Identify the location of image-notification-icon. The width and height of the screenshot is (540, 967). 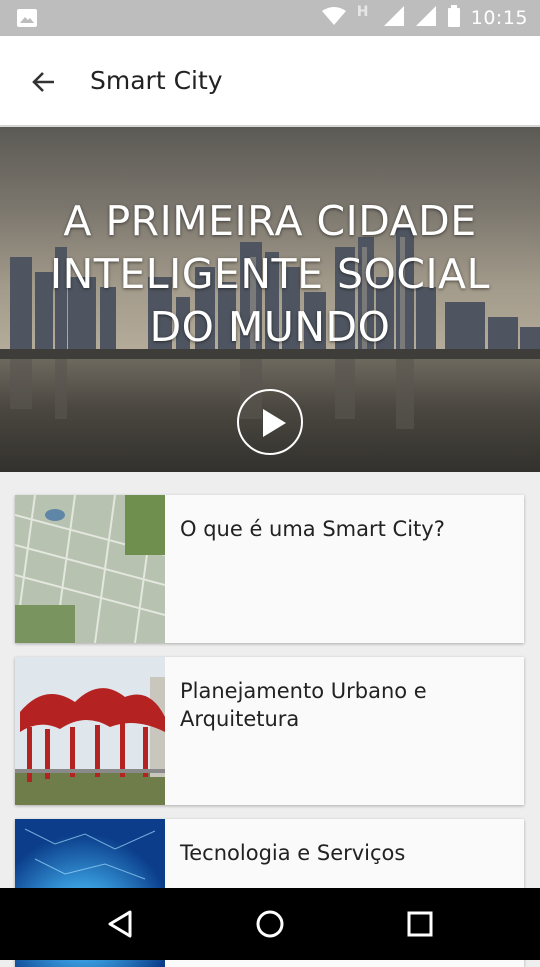
(27, 18).